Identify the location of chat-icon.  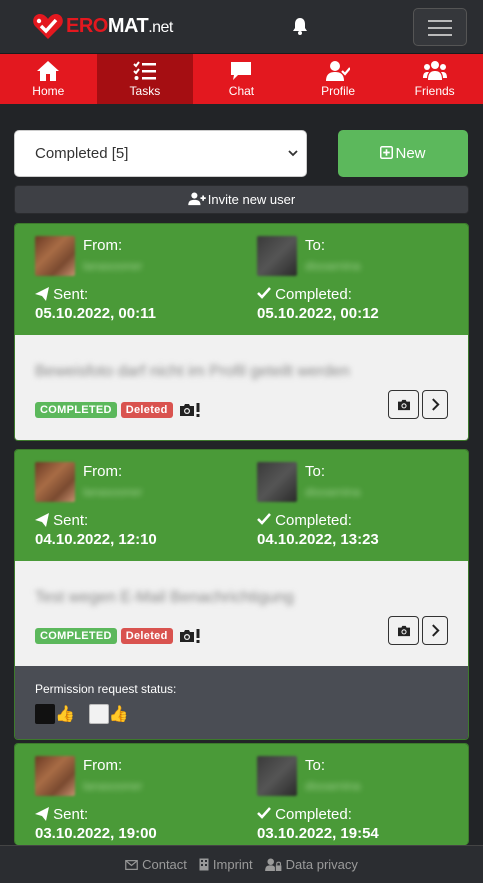
(241, 71).